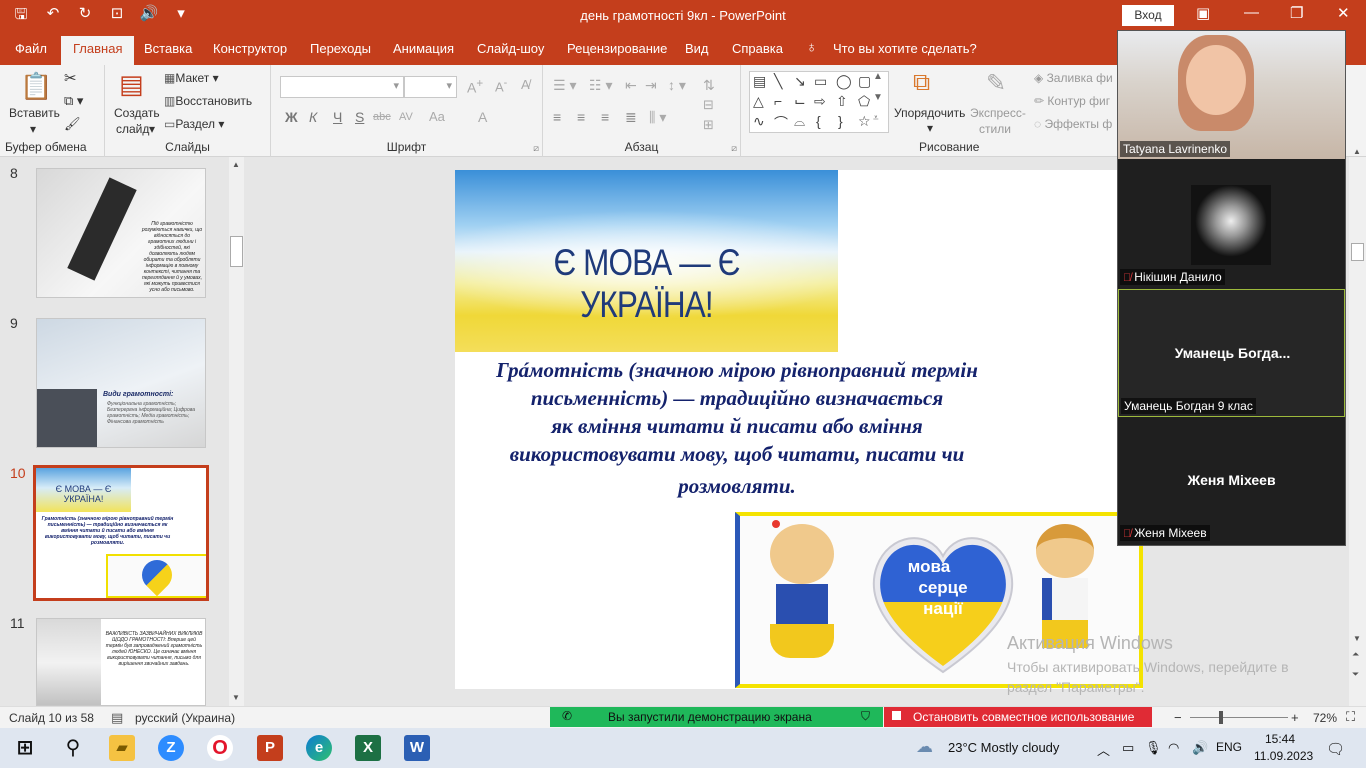 This screenshot has width=1366, height=768. Describe the element at coordinates (734, 148) in the screenshot. I see `paragraph-dialog-icon: ⧄` at that location.